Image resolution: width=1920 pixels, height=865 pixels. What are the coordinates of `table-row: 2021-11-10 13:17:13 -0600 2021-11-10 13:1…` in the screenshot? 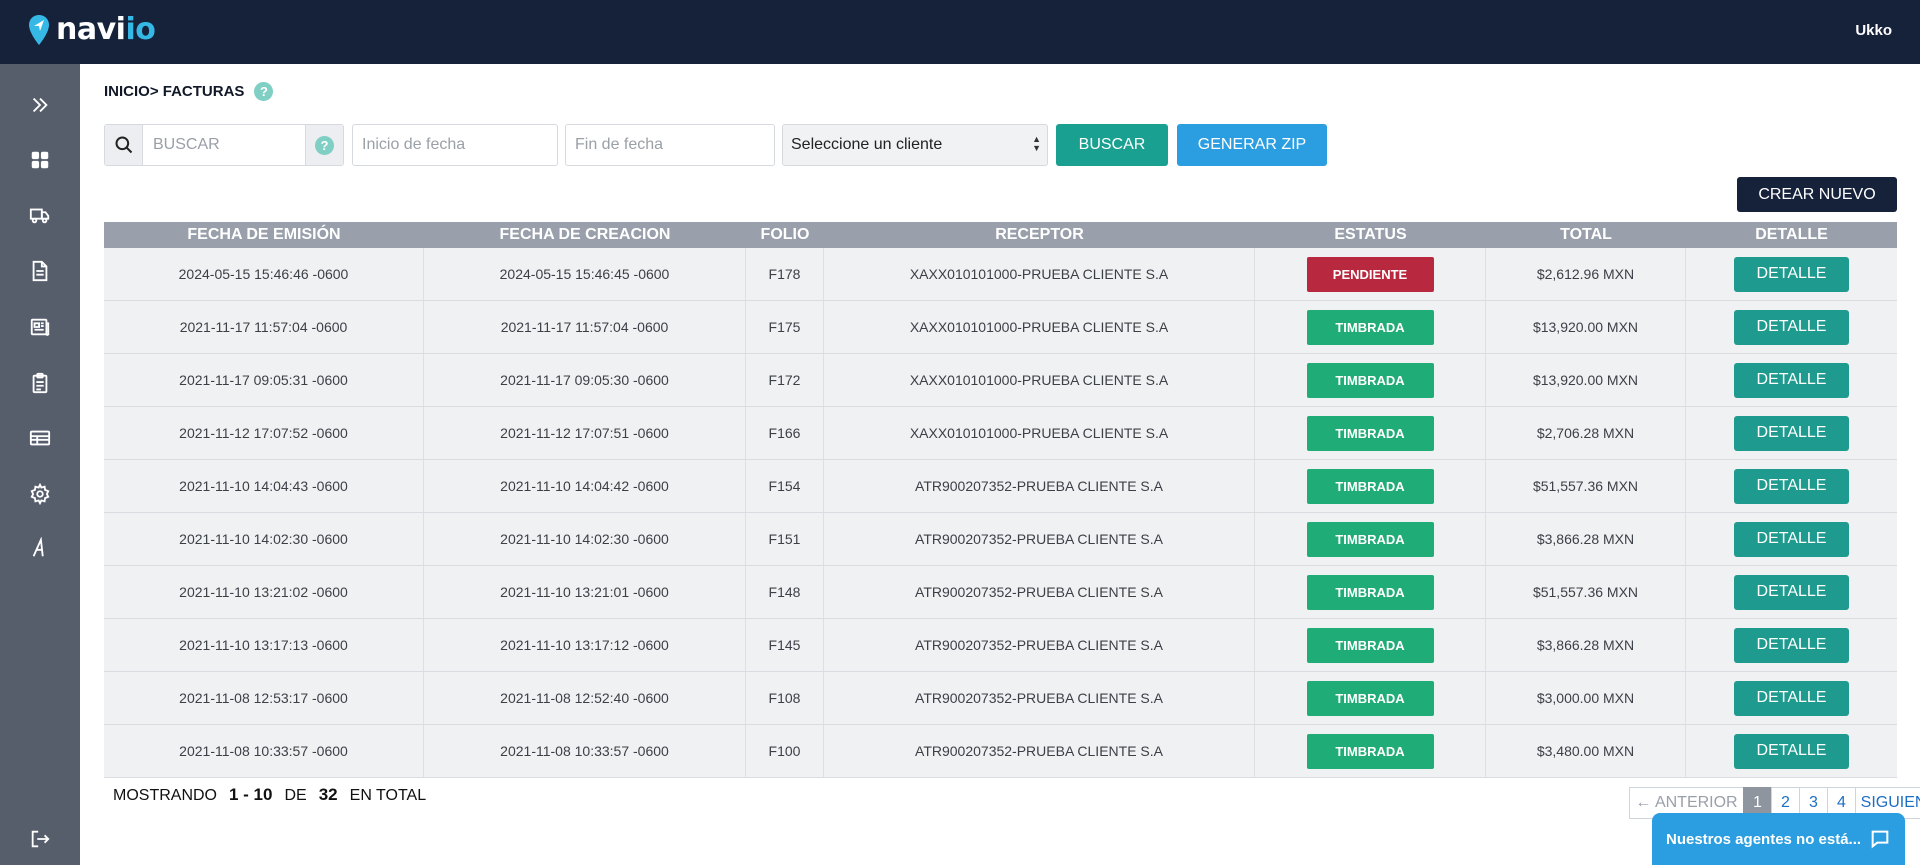 It's located at (1000, 645).